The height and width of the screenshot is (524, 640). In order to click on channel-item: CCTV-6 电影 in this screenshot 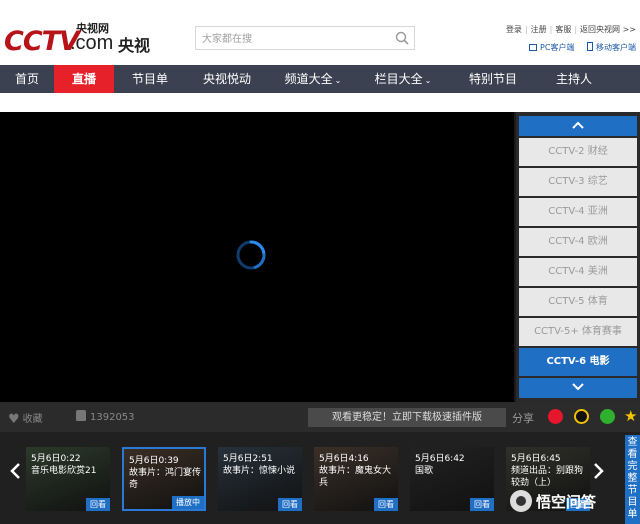, I will do `click(578, 362)`.